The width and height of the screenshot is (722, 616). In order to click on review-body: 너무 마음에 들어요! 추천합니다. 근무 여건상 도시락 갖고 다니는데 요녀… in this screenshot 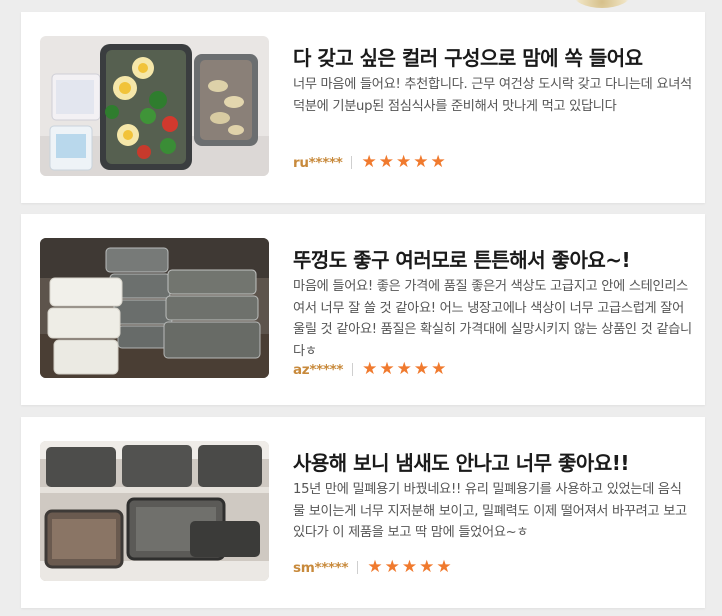, I will do `click(492, 95)`.